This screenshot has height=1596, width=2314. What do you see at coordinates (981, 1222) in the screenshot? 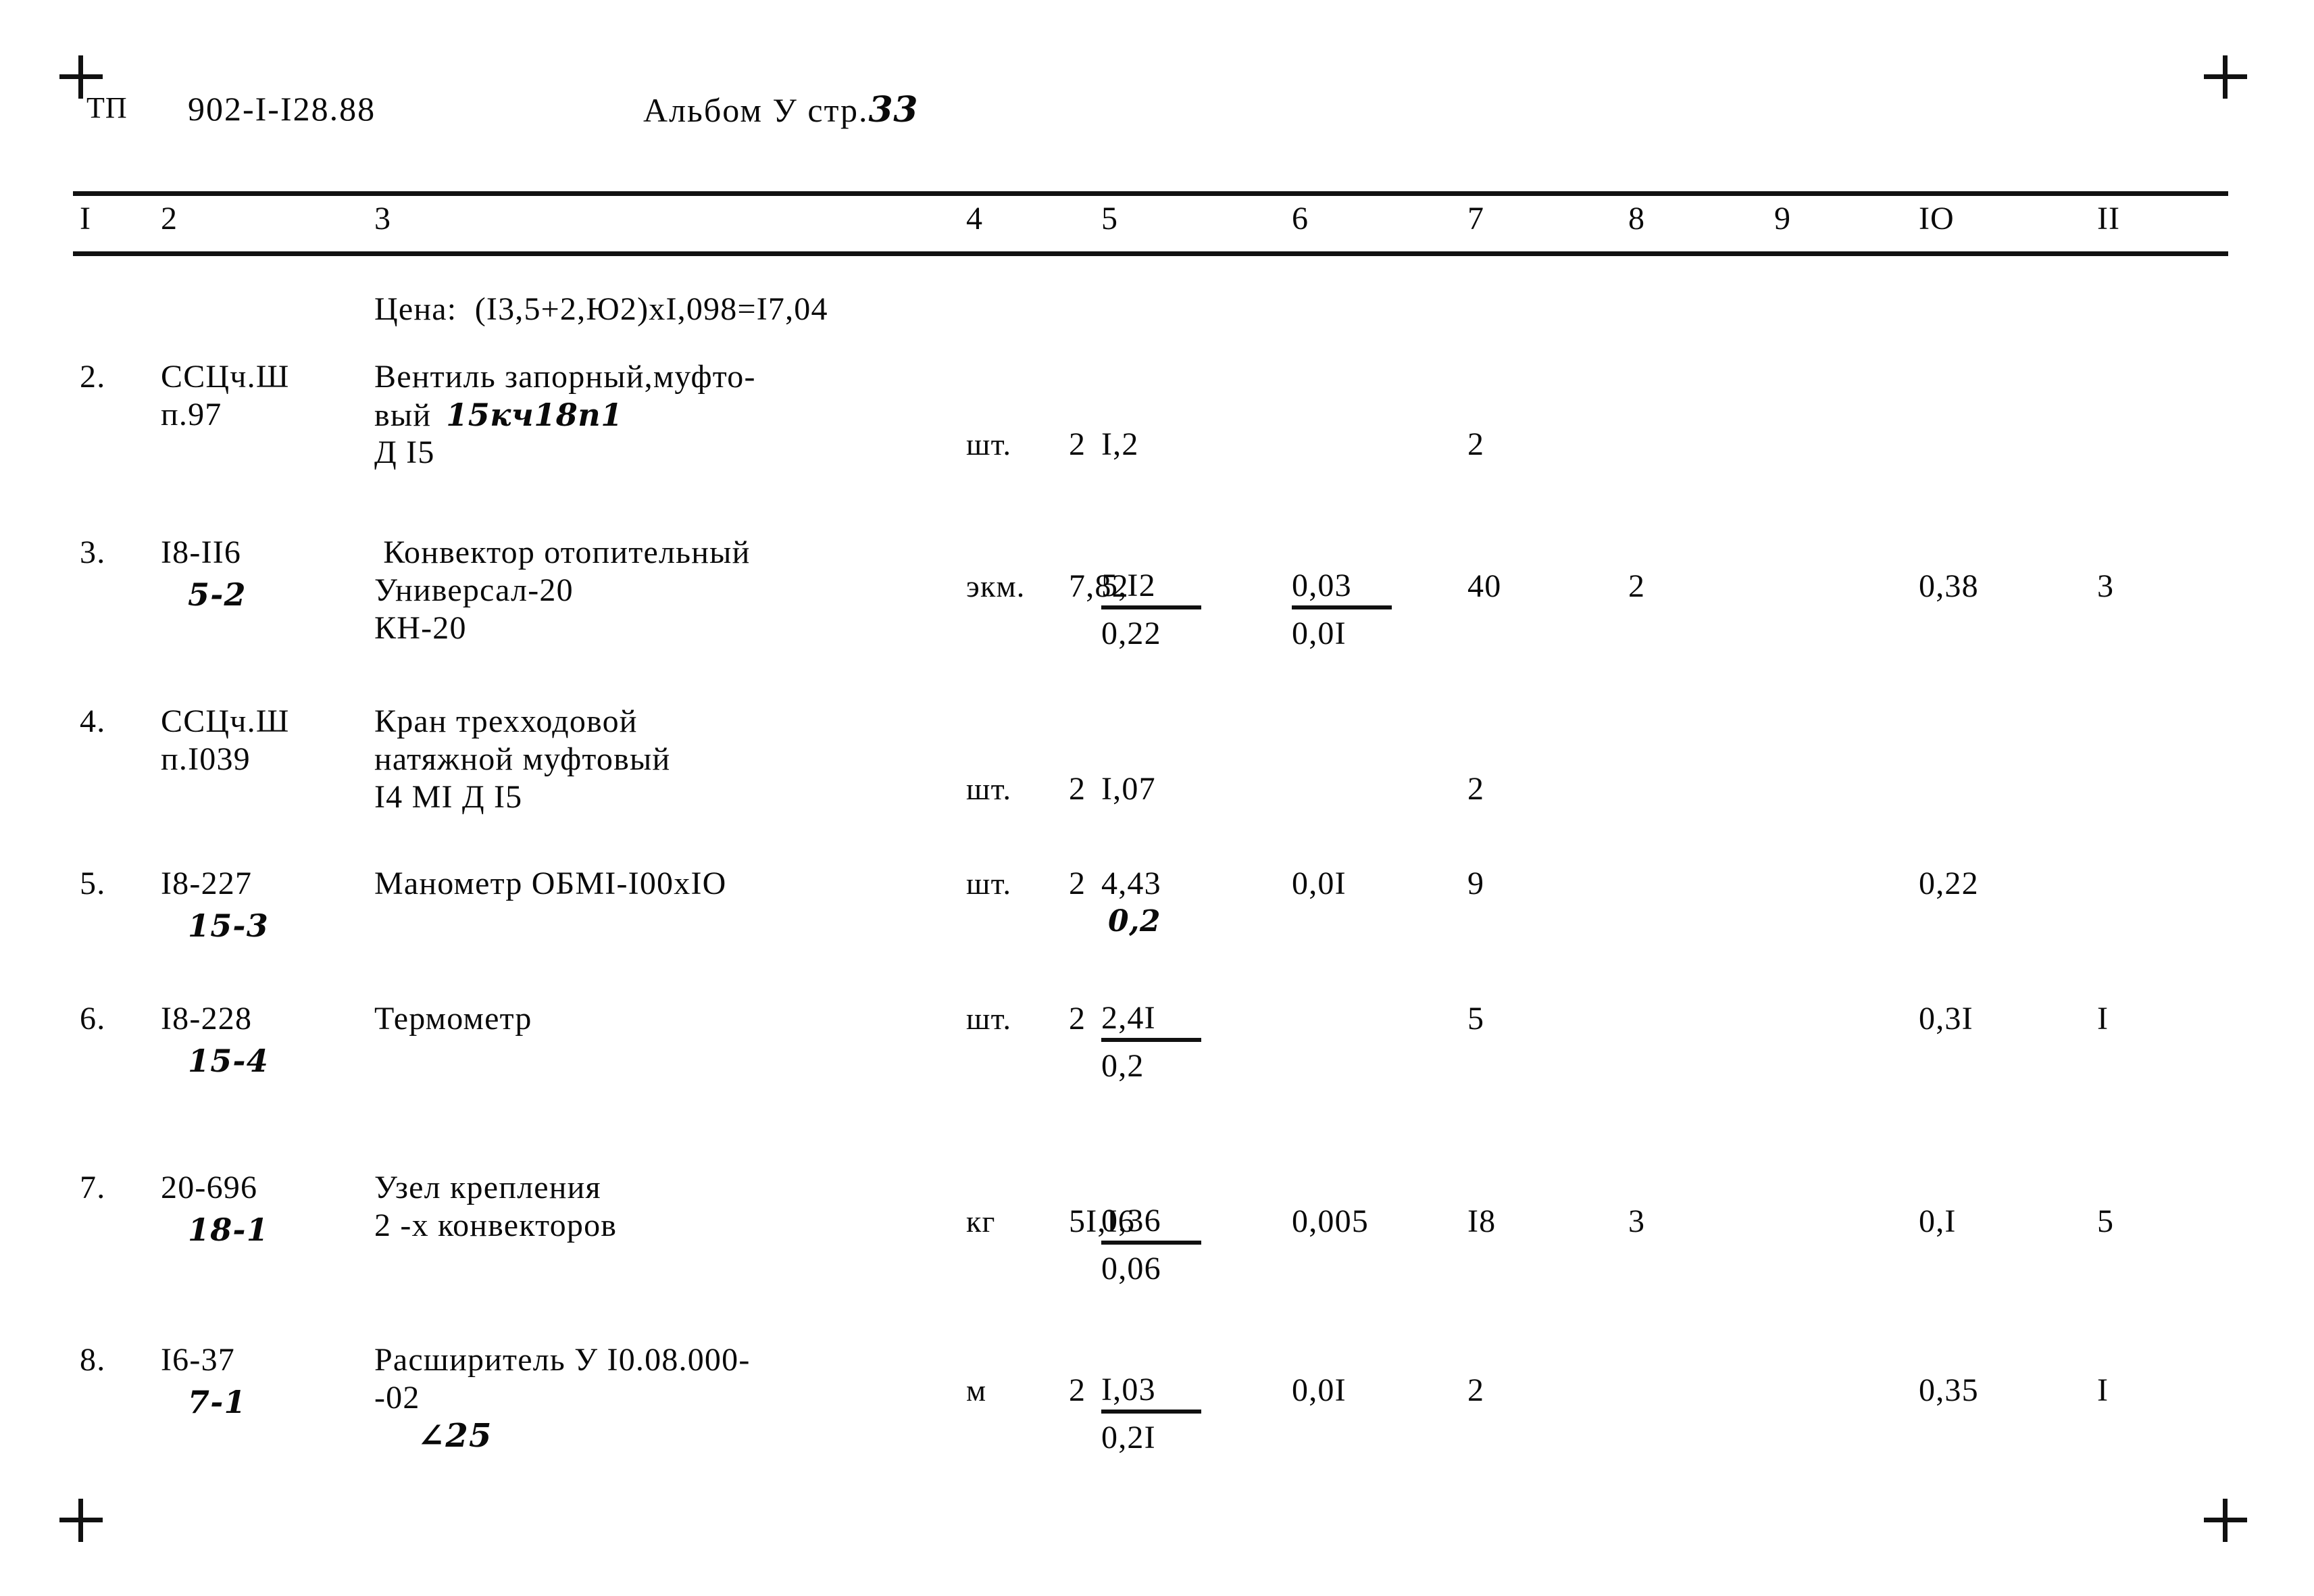
I see `row-unit: кг` at bounding box center [981, 1222].